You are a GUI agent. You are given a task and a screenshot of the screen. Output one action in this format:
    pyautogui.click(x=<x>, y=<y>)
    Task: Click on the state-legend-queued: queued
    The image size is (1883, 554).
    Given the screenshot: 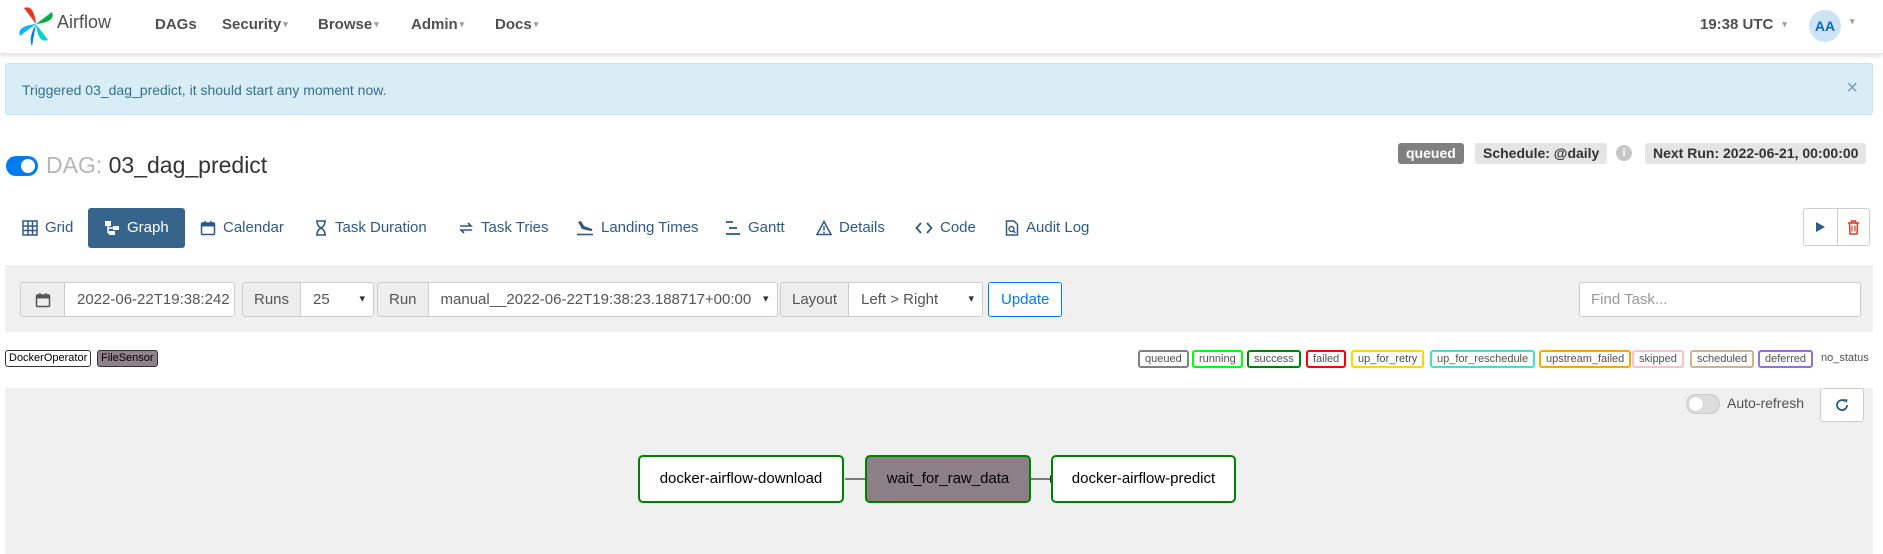 What is the action you would take?
    pyautogui.click(x=1163, y=359)
    